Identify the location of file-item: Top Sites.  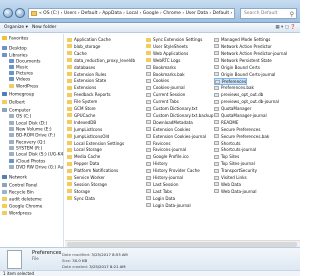
(226, 157).